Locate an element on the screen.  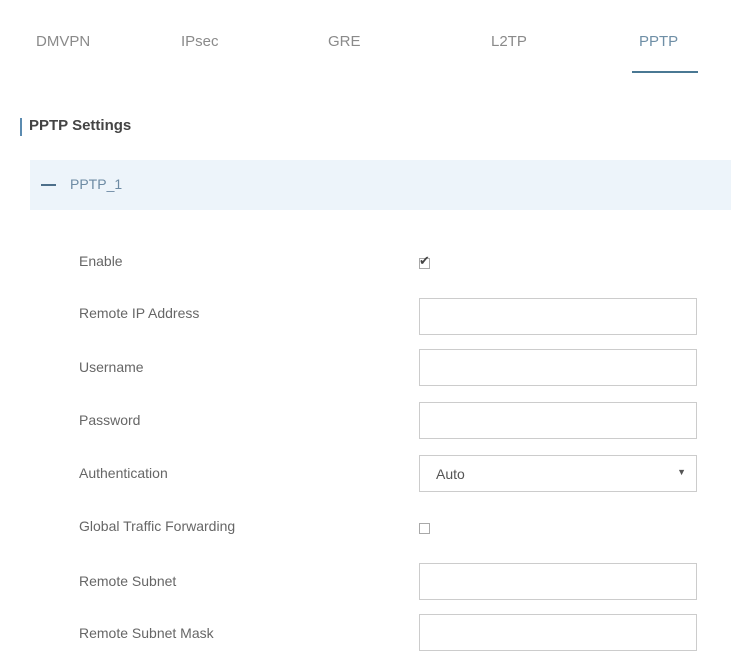
minus-icon is located at coordinates (48, 185).